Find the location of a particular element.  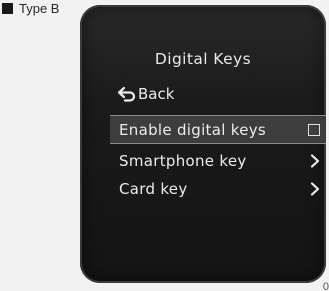

back-button: Back is located at coordinates (145, 94).